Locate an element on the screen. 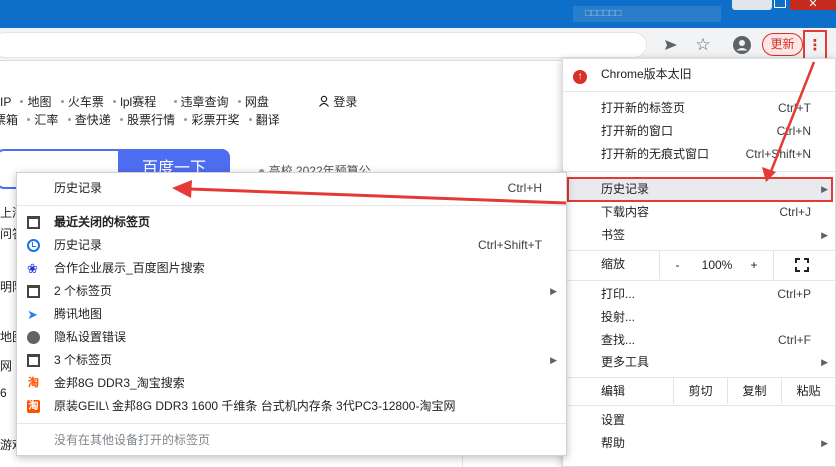 Image resolution: width=836 pixels, height=467 pixels. history-item: ➤ 腾讯地图 is located at coordinates (291, 314).